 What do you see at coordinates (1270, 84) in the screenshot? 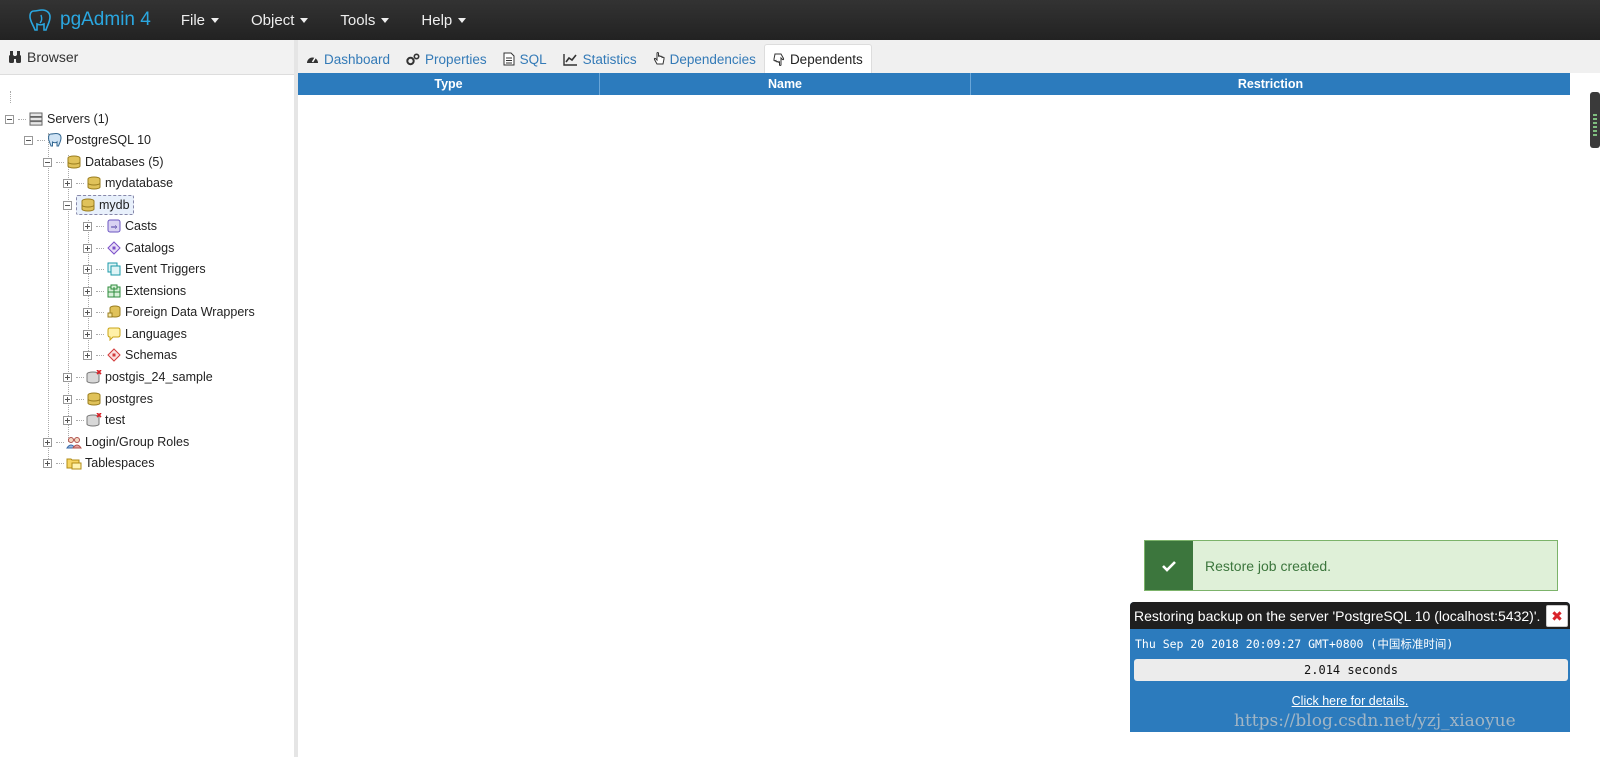
I see `column-header-restriction: Restriction` at bounding box center [1270, 84].